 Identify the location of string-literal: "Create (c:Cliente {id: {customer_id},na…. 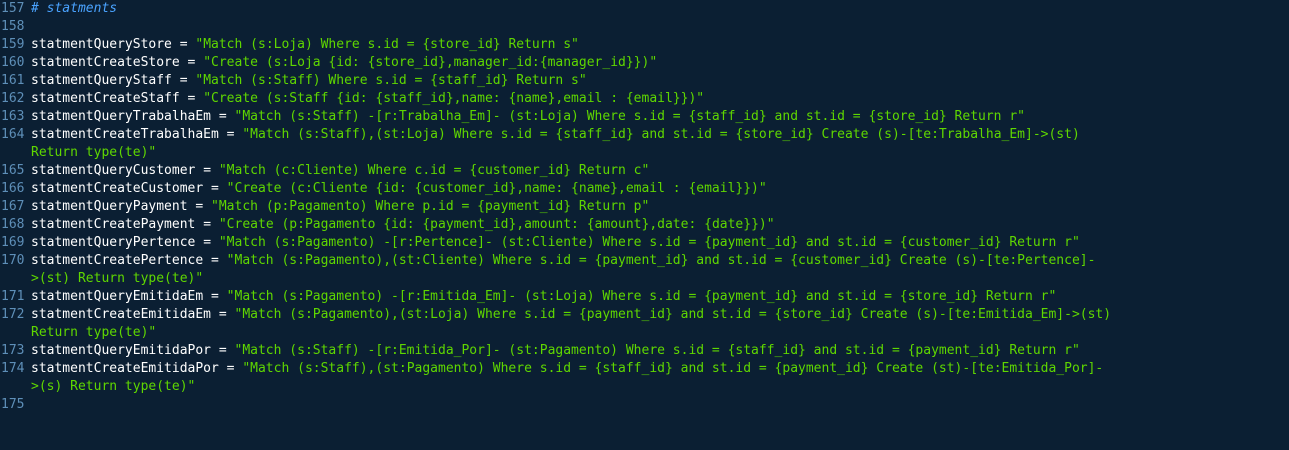
(496, 188).